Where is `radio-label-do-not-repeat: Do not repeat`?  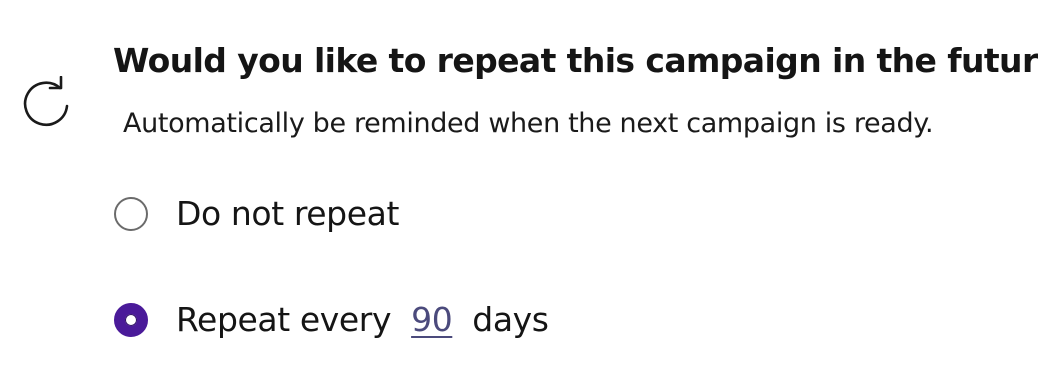
radio-label-do-not-repeat: Do not repeat is located at coordinates (287, 213).